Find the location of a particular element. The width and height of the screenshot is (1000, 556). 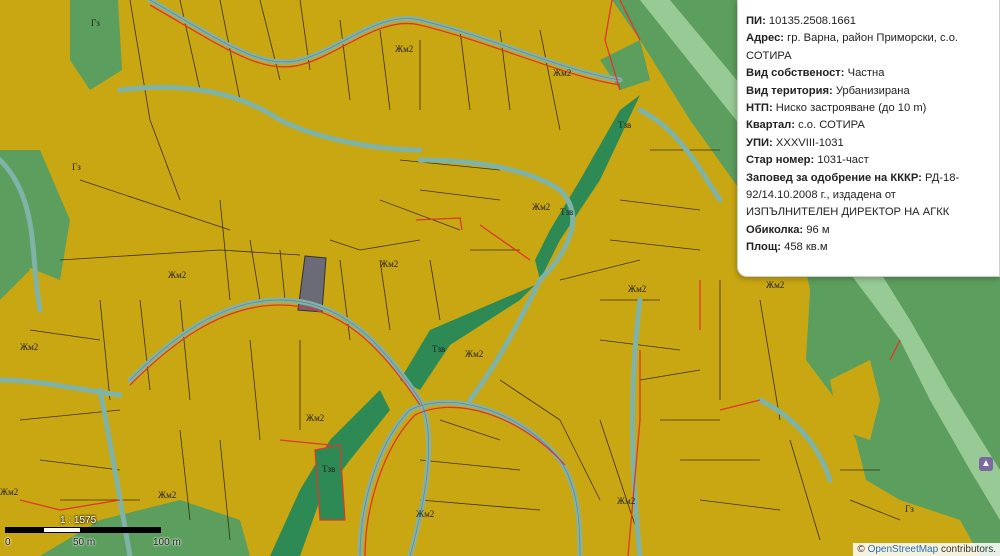

info-label: ПИ: is located at coordinates (756, 21).